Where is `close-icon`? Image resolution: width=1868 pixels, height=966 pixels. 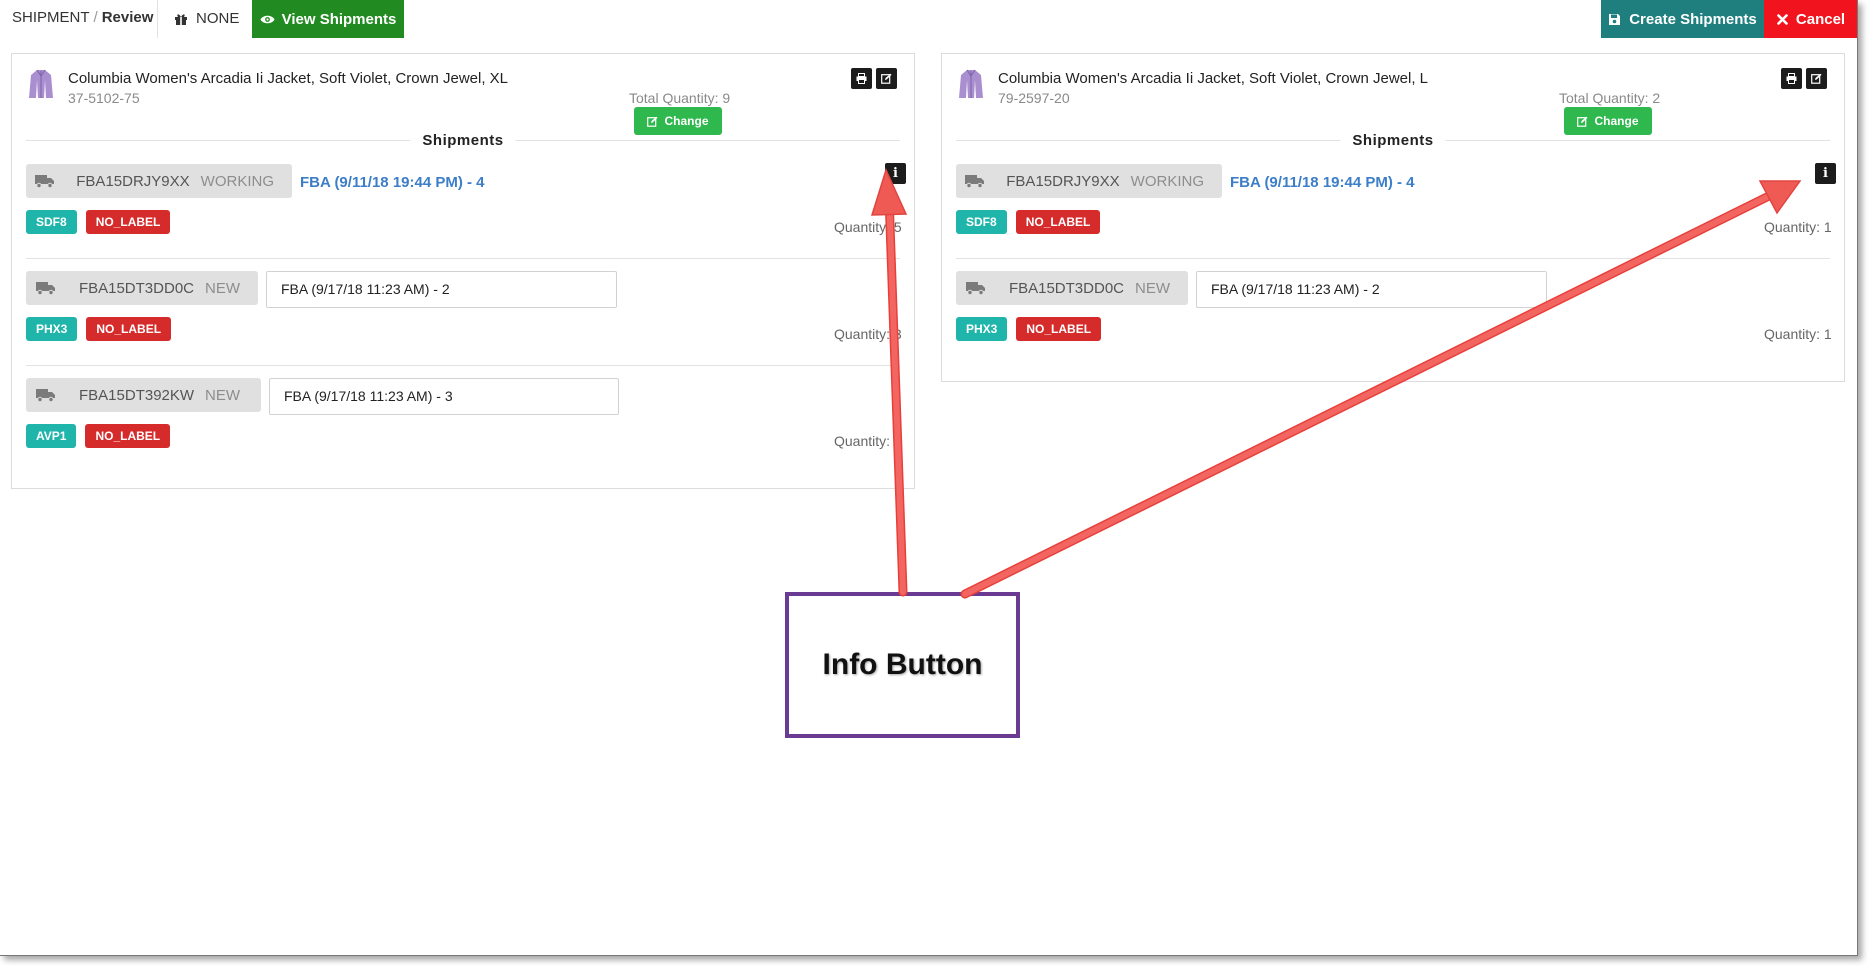
close-icon is located at coordinates (1782, 19).